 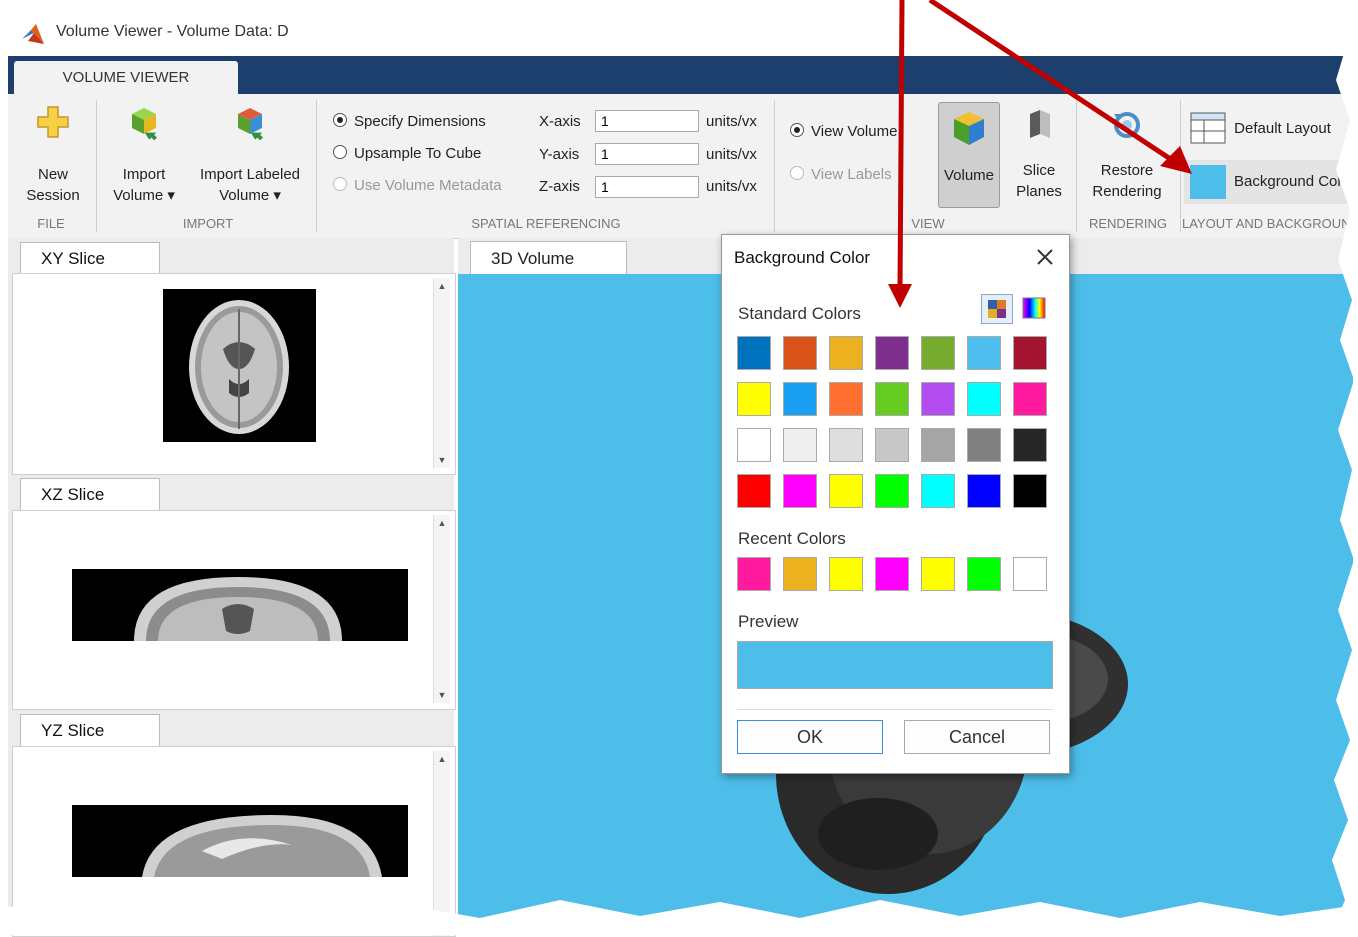 I want to click on group-label-layout-background: LAYOUT AND BACKGROUND, so click(x=1270, y=223).